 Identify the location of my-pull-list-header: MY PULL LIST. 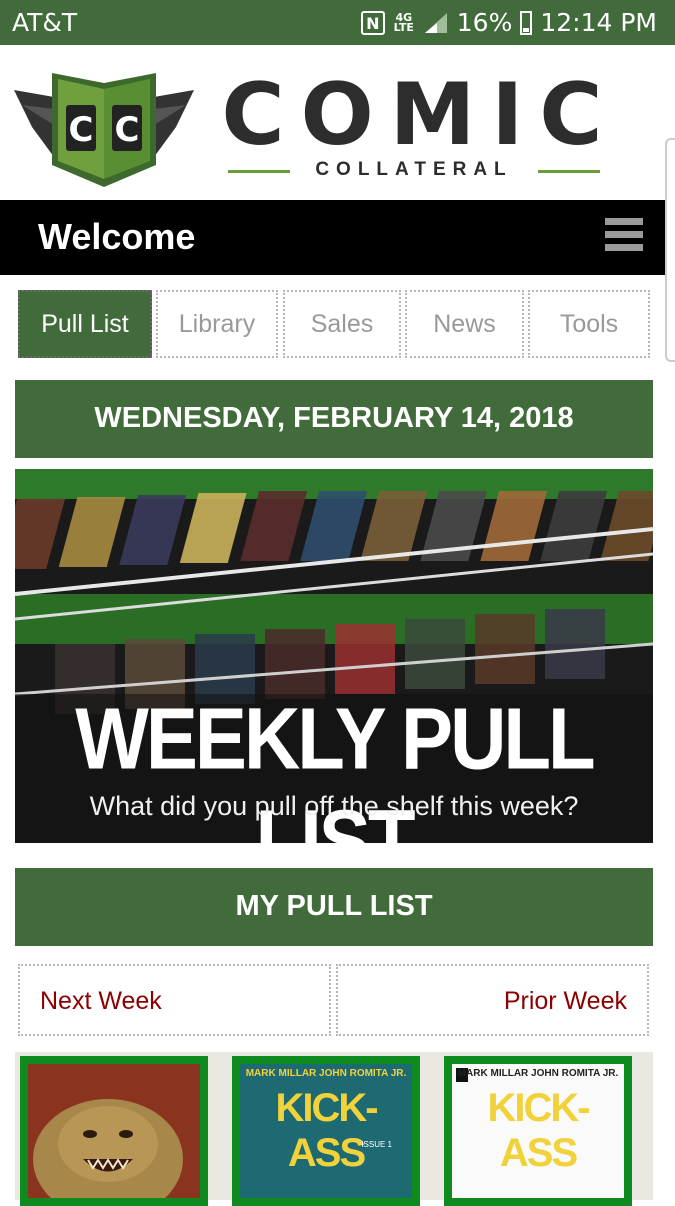
(334, 907).